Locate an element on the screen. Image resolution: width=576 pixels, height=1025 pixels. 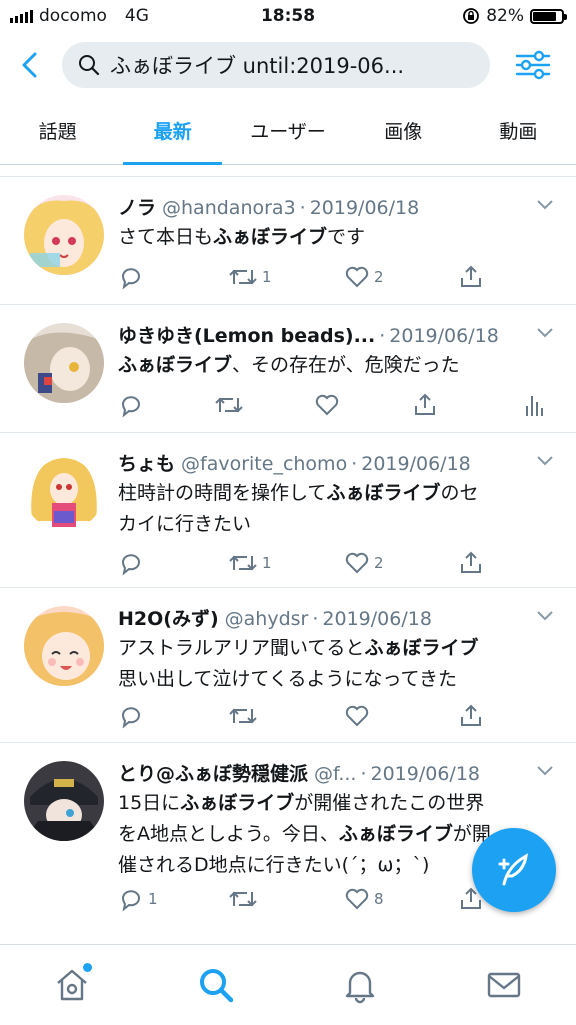
text-segment: 思い出して泣けてくるようになってきた is located at coordinates (287, 679).